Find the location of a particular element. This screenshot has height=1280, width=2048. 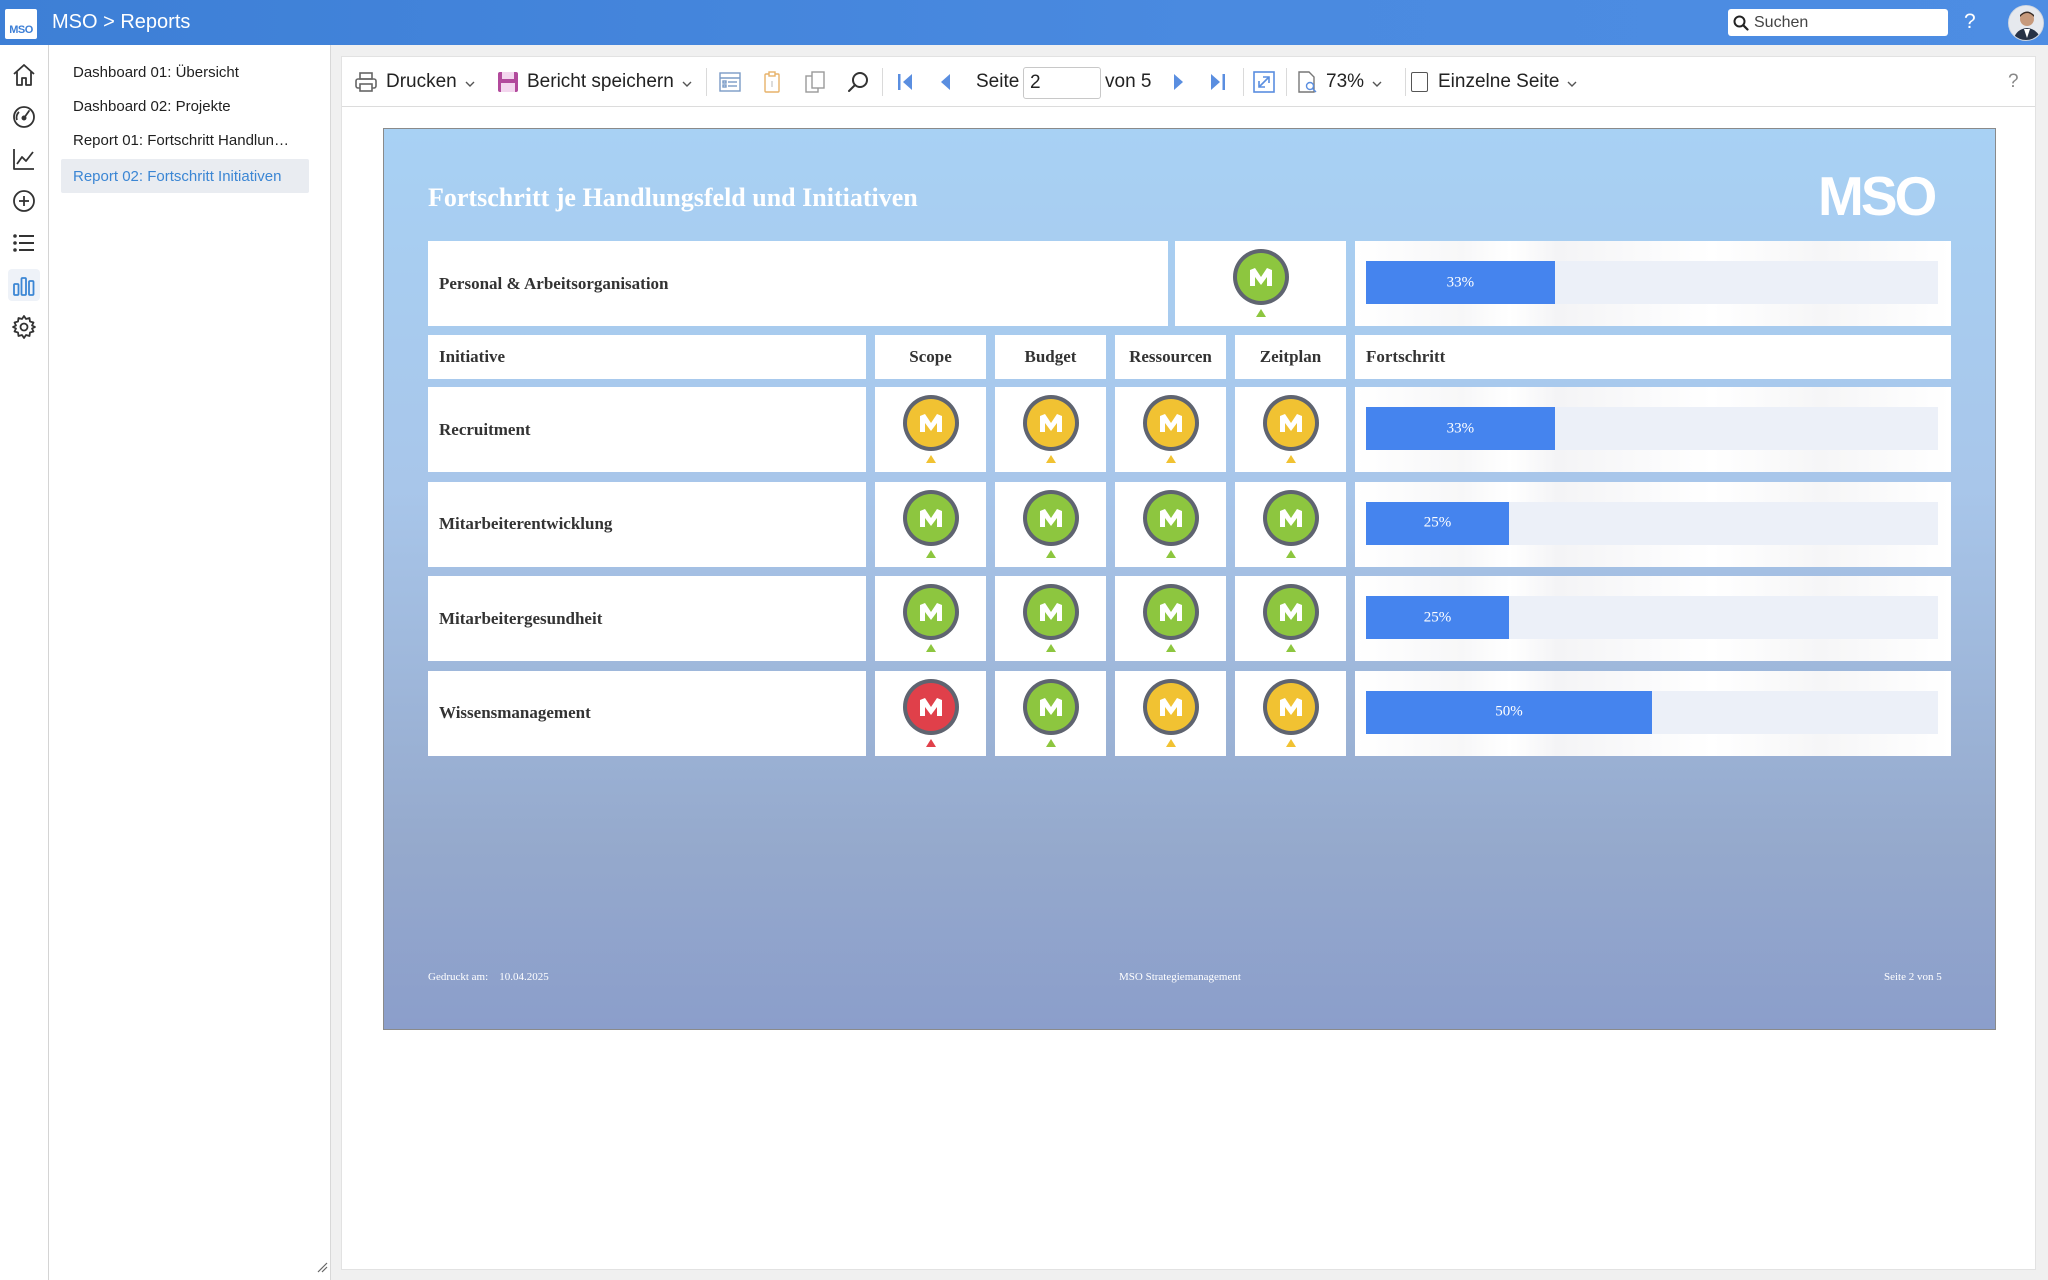

add-circle-icon is located at coordinates (24, 201).